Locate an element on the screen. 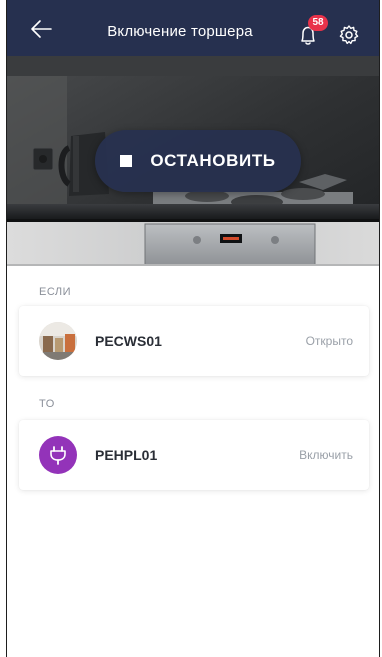 The width and height of the screenshot is (382, 657). then-device-card: PEHPL01 Включить is located at coordinates (194, 455).